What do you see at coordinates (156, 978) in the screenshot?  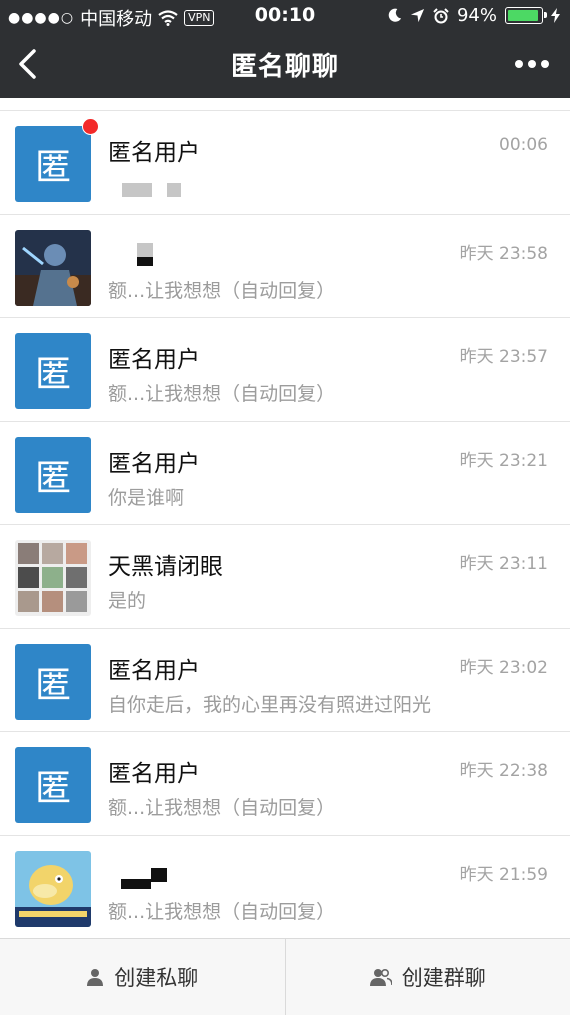 I see `create-private-chat-label: 创建私聊` at bounding box center [156, 978].